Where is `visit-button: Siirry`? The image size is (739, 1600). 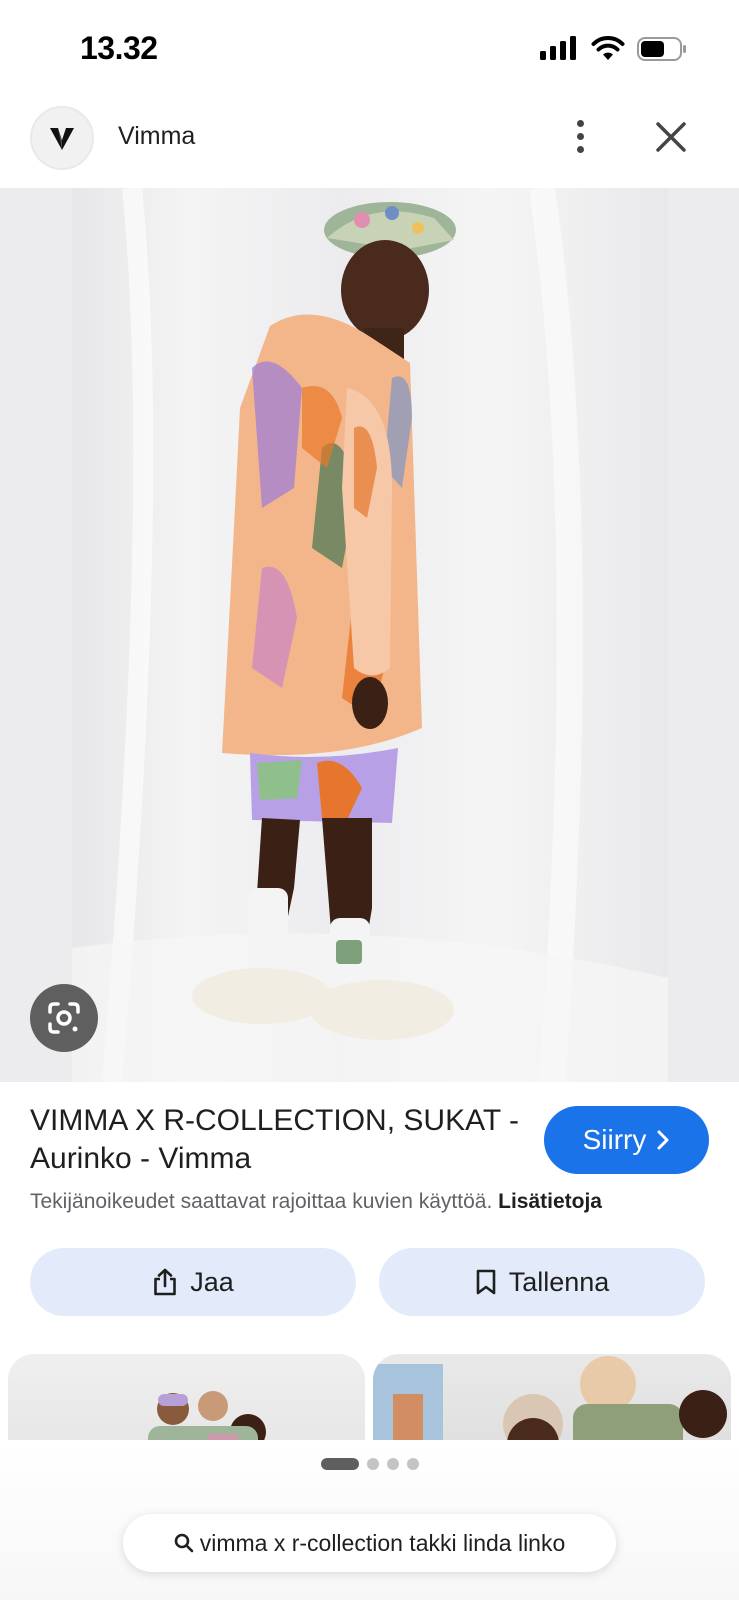
visit-button: Siirry is located at coordinates (626, 1140).